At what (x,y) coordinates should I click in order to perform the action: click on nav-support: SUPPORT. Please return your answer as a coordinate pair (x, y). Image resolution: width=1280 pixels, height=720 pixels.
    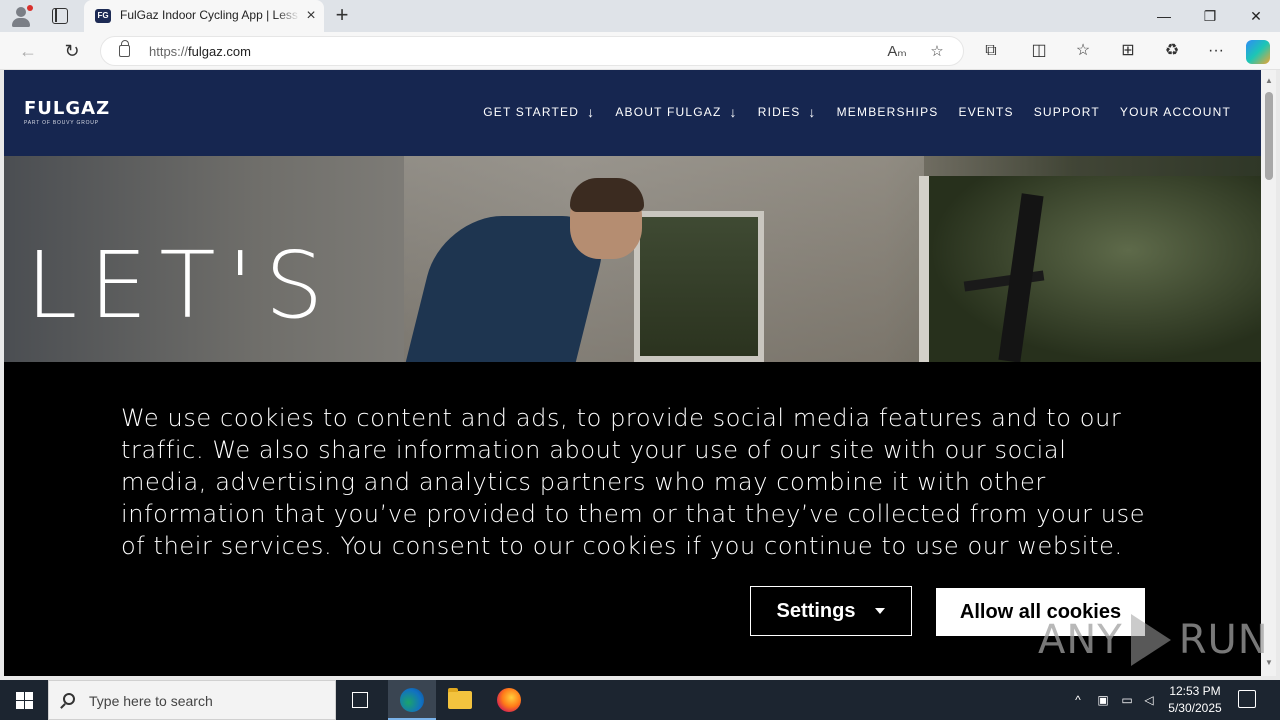
    Looking at the image, I should click on (1067, 112).